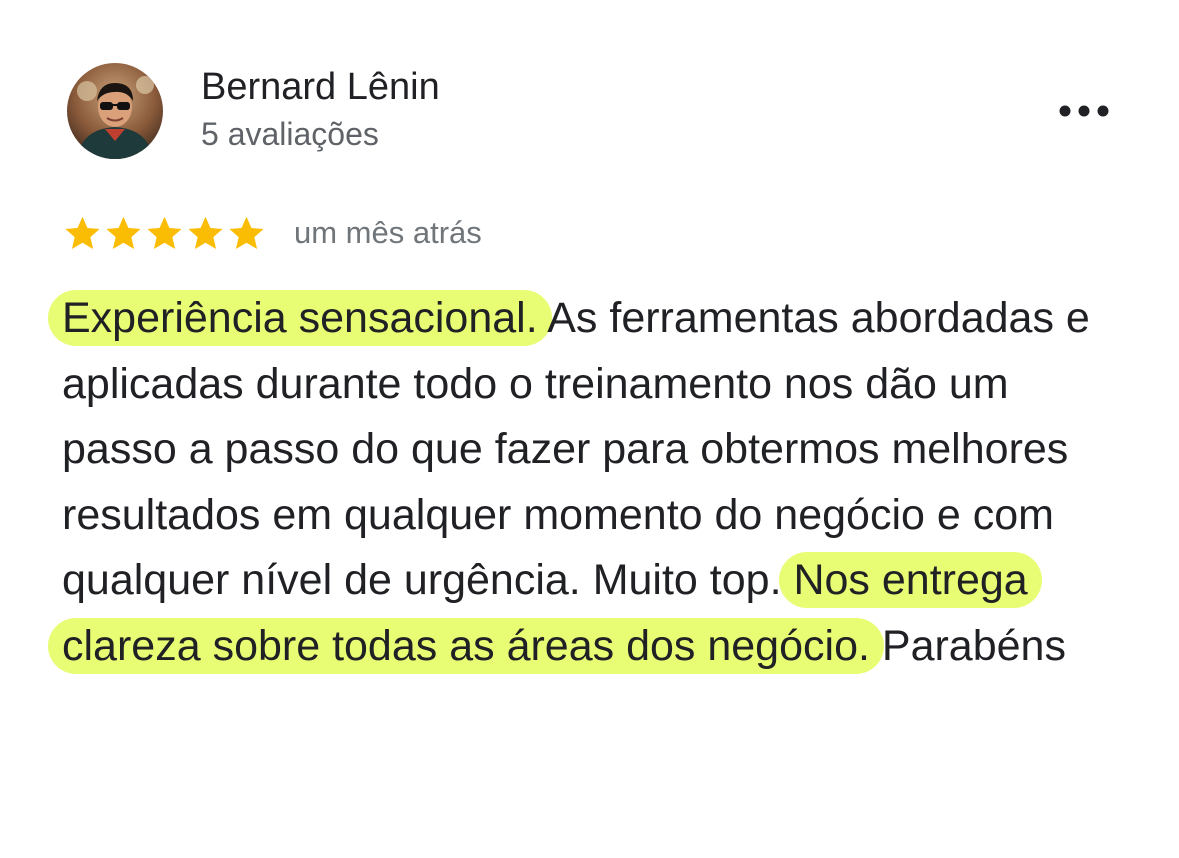 Image resolution: width=1179 pixels, height=858 pixels. I want to click on review-segment-highlighted: Experiência sensacional., so click(300, 318).